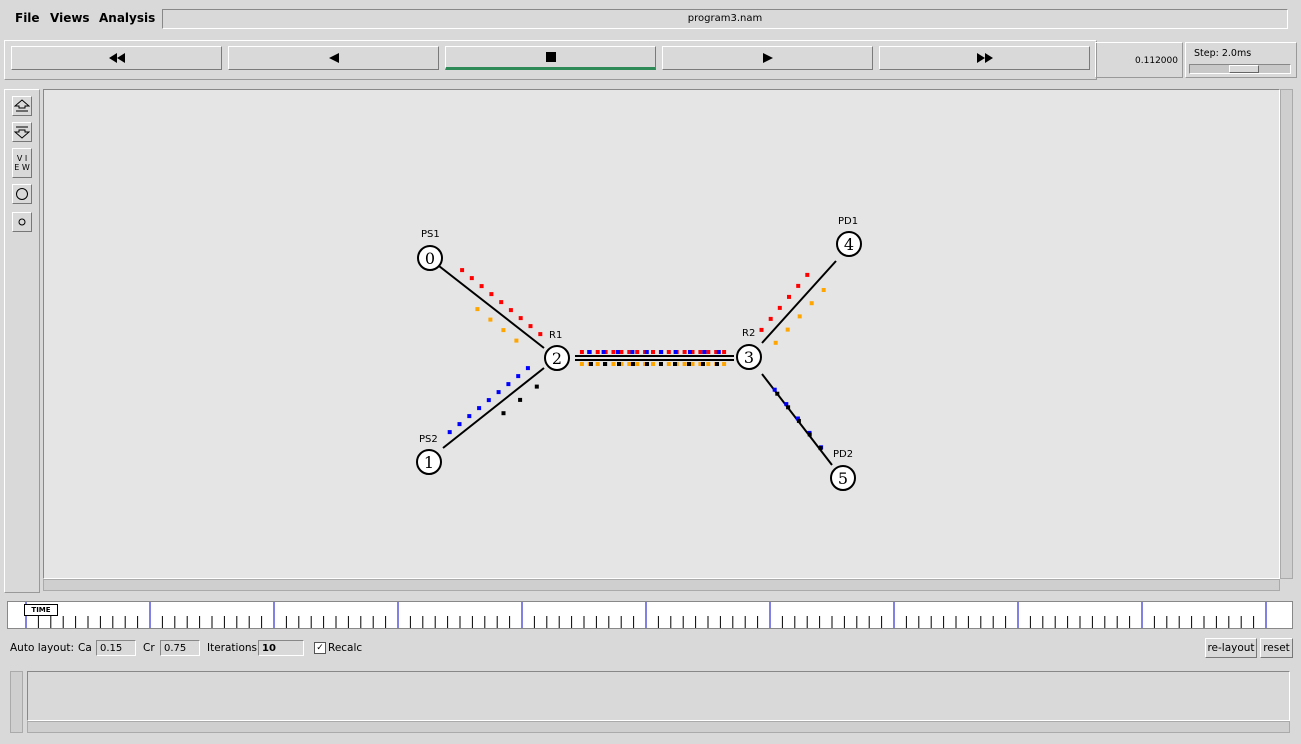 Image resolution: width=1301 pixels, height=744 pixels. I want to click on node-3: 3, so click(749, 357).